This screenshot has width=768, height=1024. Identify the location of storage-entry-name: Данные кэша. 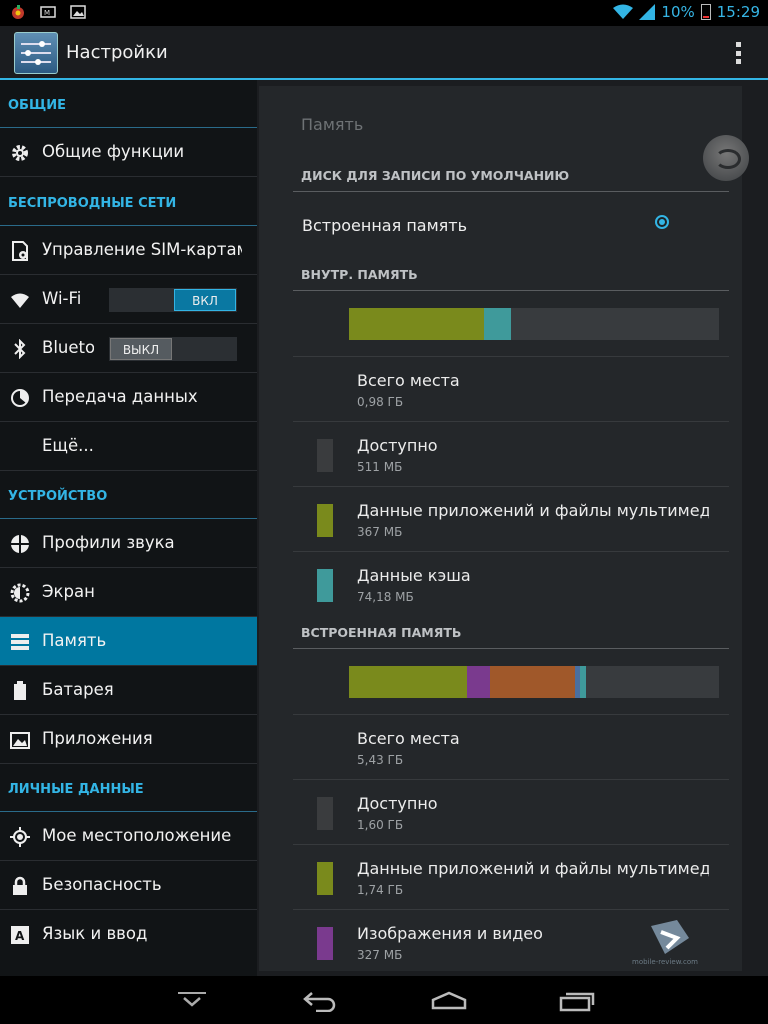
(414, 575).